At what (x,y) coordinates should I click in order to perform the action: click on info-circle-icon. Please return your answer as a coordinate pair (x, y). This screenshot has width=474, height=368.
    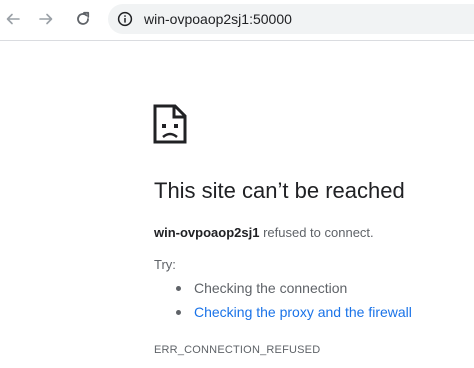
    Looking at the image, I should click on (125, 19).